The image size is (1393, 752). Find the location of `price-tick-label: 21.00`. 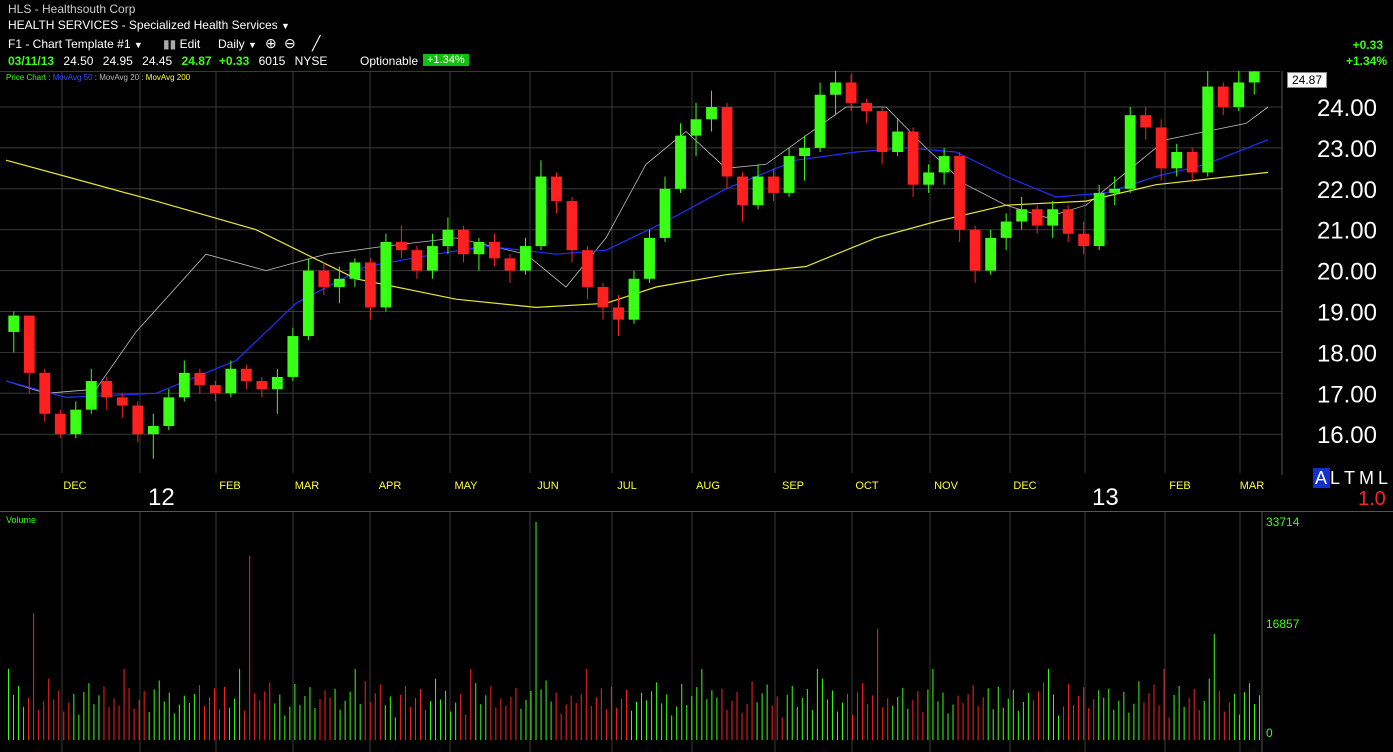

price-tick-label: 21.00 is located at coordinates (1347, 231).